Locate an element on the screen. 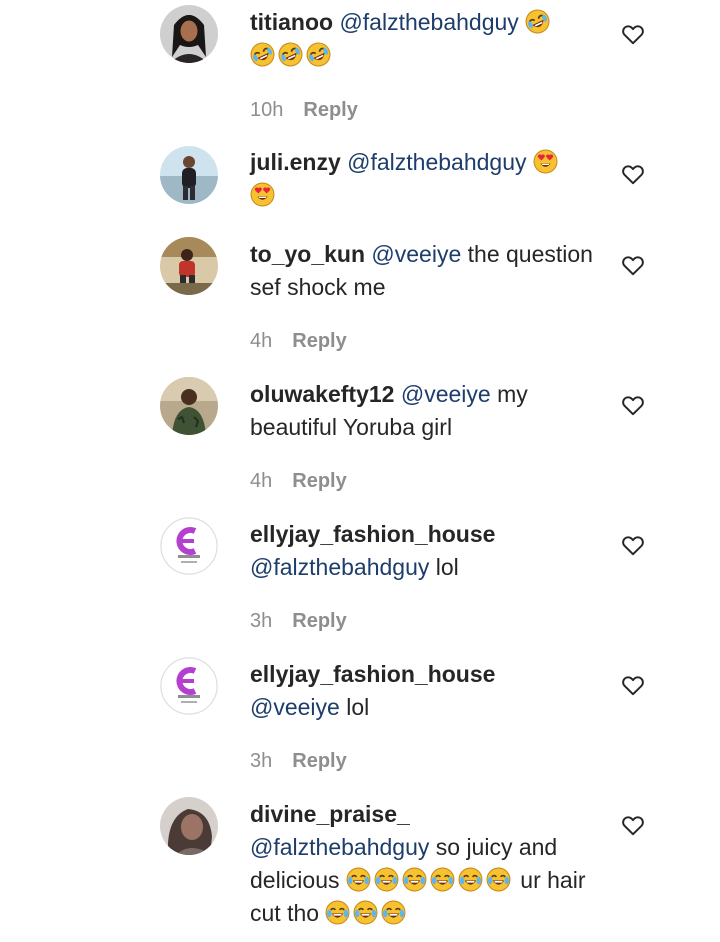 The height and width of the screenshot is (942, 720). comment-time: 10h is located at coordinates (267, 110).